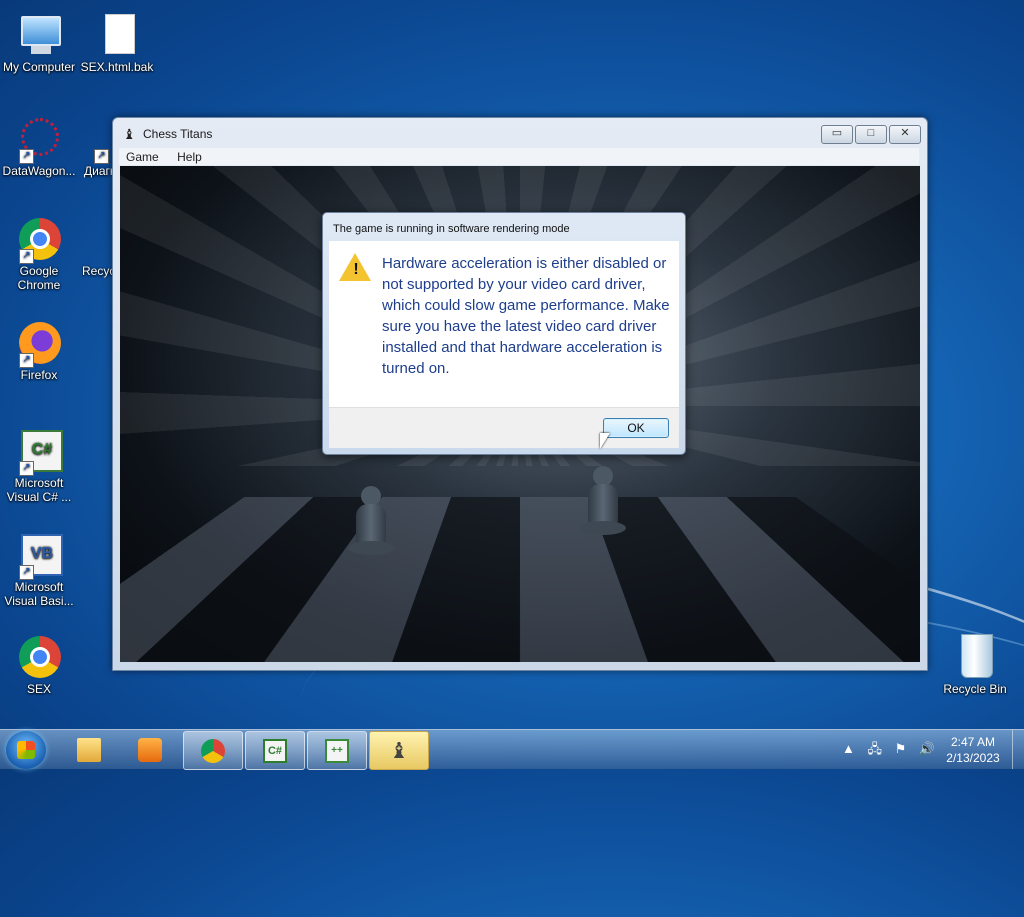 This screenshot has width=1024, height=917. I want to click on desktop-icon-label: Recyc Shc, so click(97, 271).